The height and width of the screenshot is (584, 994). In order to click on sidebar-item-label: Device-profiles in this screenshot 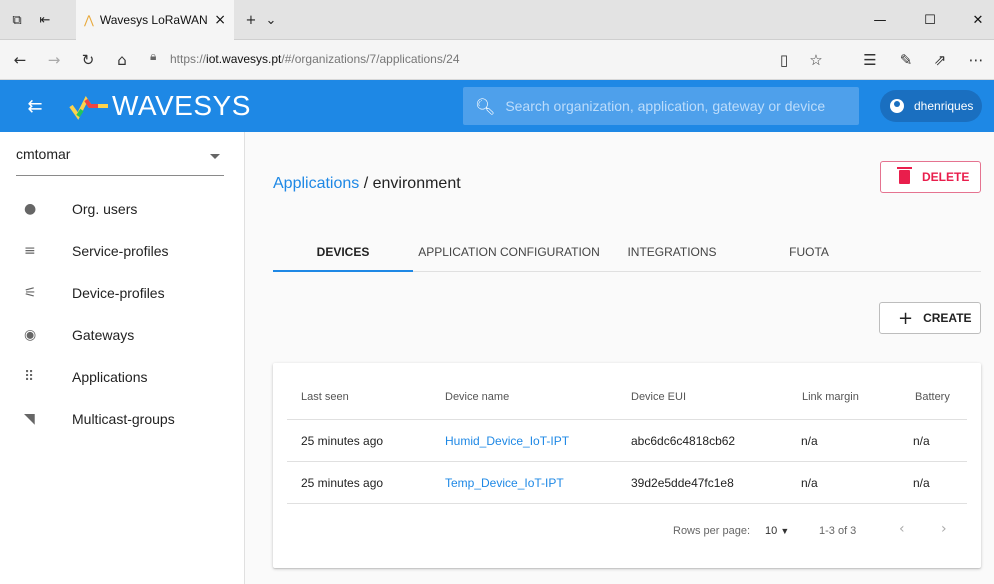, I will do `click(118, 293)`.